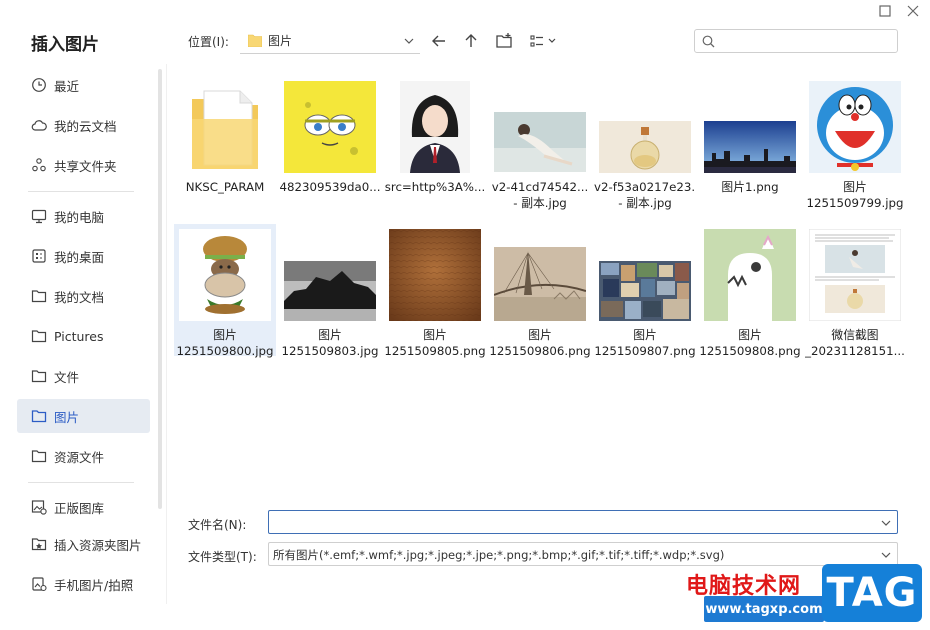 The height and width of the screenshot is (630, 930). I want to click on file-item: 图片 1251509800.jpg, so click(225, 291).